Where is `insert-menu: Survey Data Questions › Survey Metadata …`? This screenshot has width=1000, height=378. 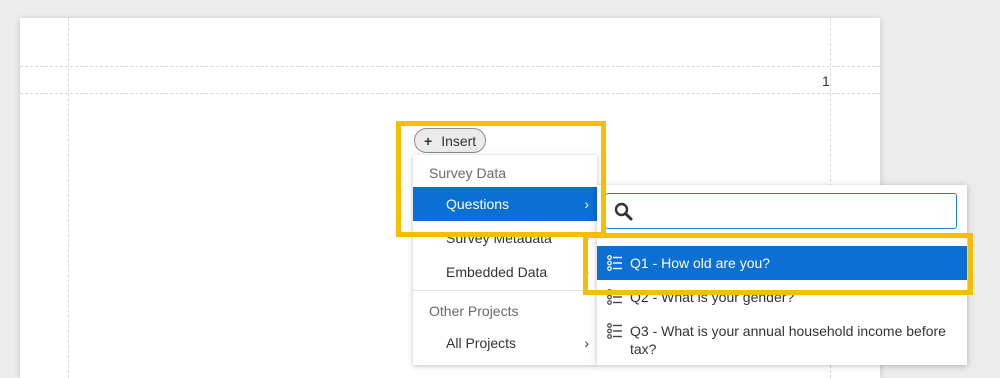 insert-menu: Survey Data Questions › Survey Metadata … is located at coordinates (505, 260).